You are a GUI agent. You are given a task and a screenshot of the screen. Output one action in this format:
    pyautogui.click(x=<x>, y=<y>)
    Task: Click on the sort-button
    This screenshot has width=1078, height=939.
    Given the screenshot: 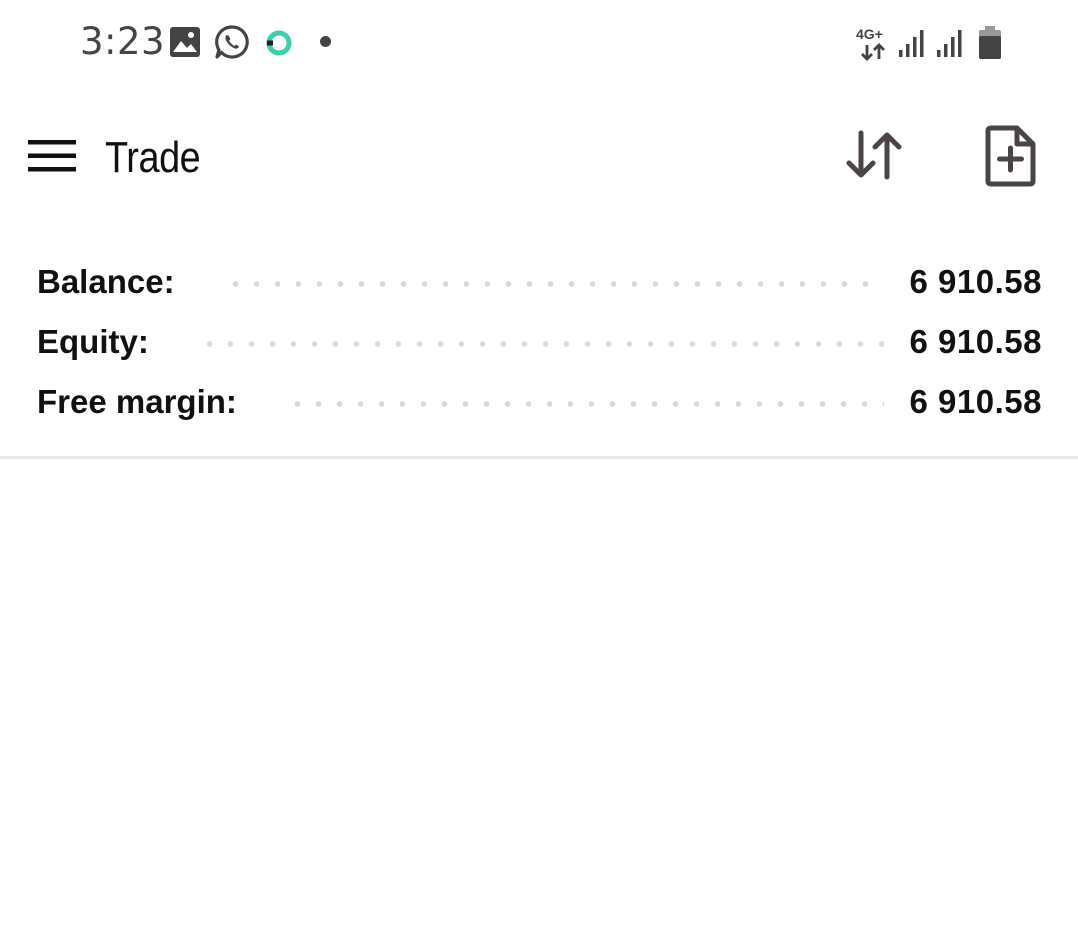 What is the action you would take?
    pyautogui.click(x=876, y=157)
    